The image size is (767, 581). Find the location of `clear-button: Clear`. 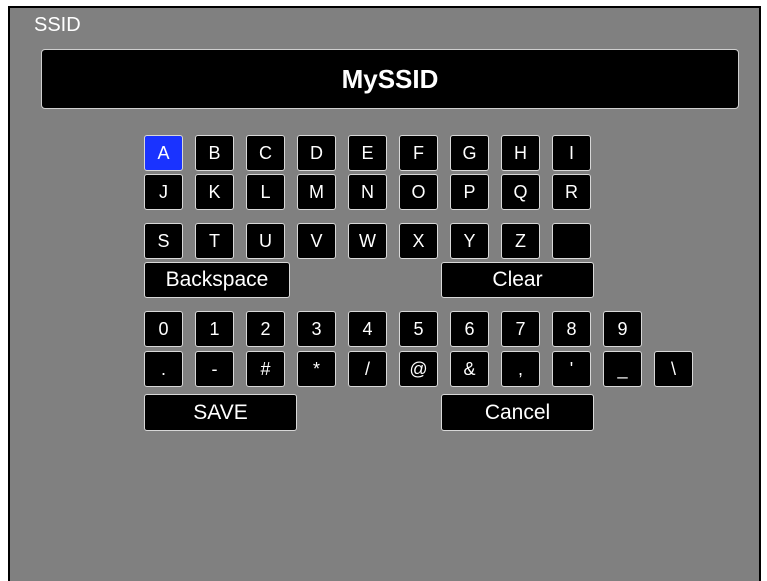

clear-button: Clear is located at coordinates (517, 280).